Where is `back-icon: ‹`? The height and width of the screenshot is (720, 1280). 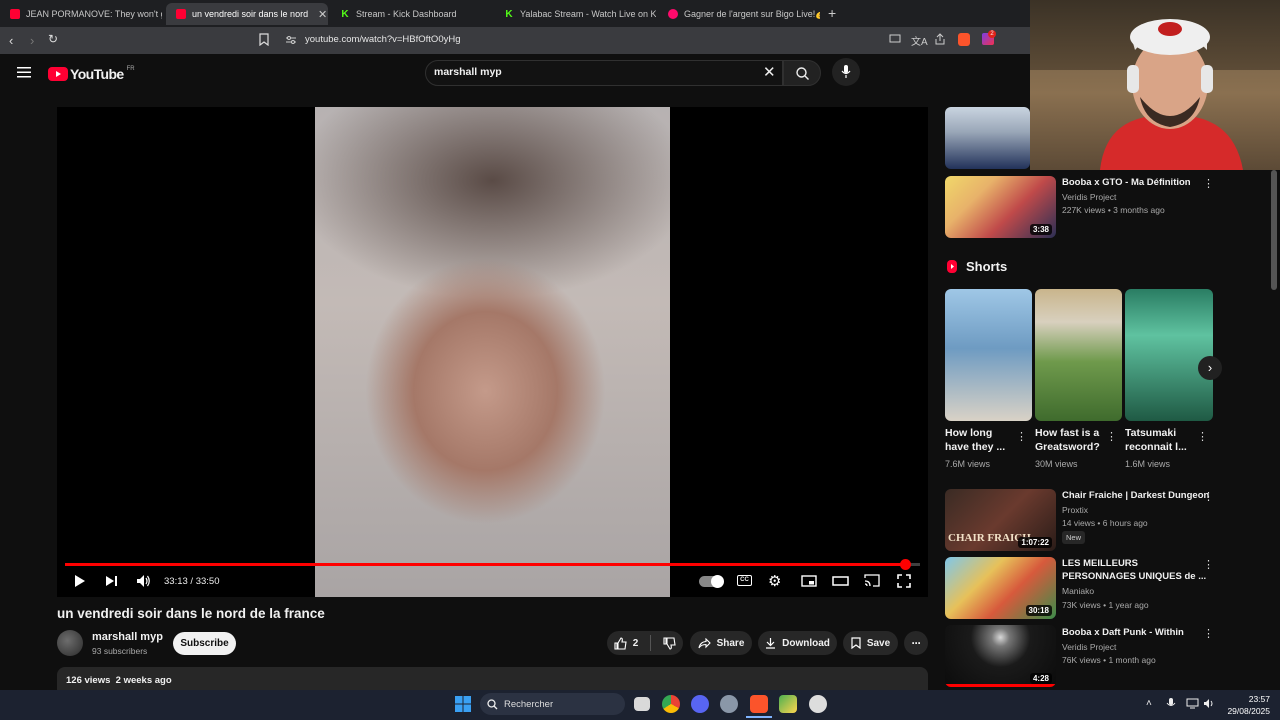
back-icon: ‹ is located at coordinates (11, 40).